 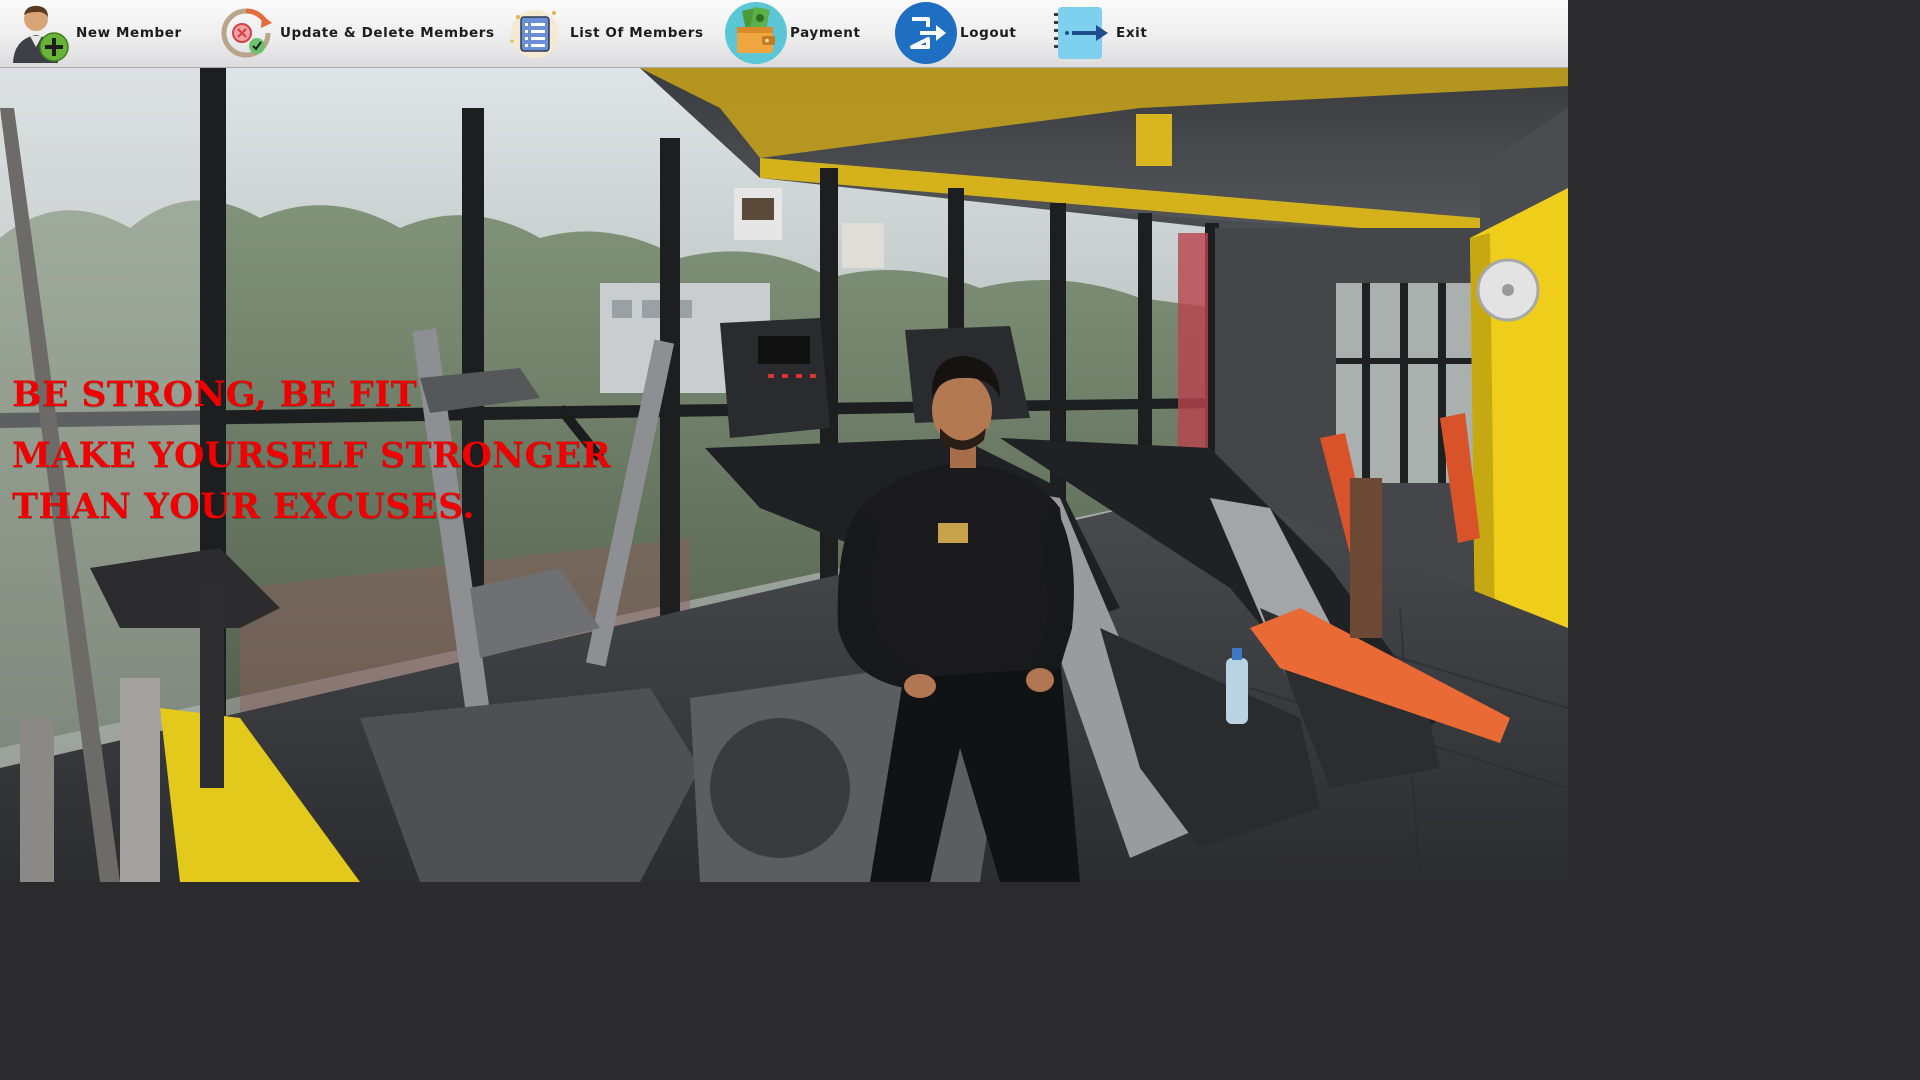 I want to click on quote-line-2: MAKE YOURSELF STRONGER, so click(x=312, y=455).